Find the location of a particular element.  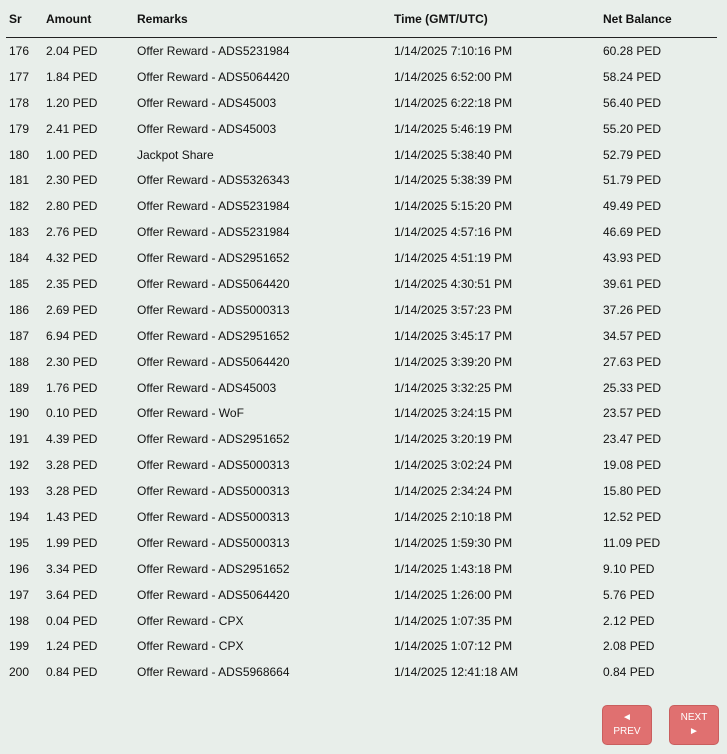

cell-time: 1/14/2025 5:38:39 PM is located at coordinates (453, 180).